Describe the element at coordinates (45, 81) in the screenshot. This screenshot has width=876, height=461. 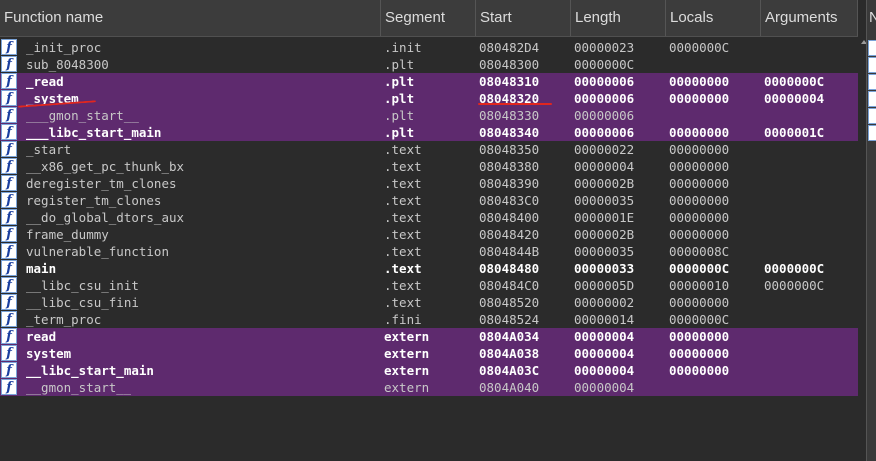
I see `function-name-cell: _read` at that location.